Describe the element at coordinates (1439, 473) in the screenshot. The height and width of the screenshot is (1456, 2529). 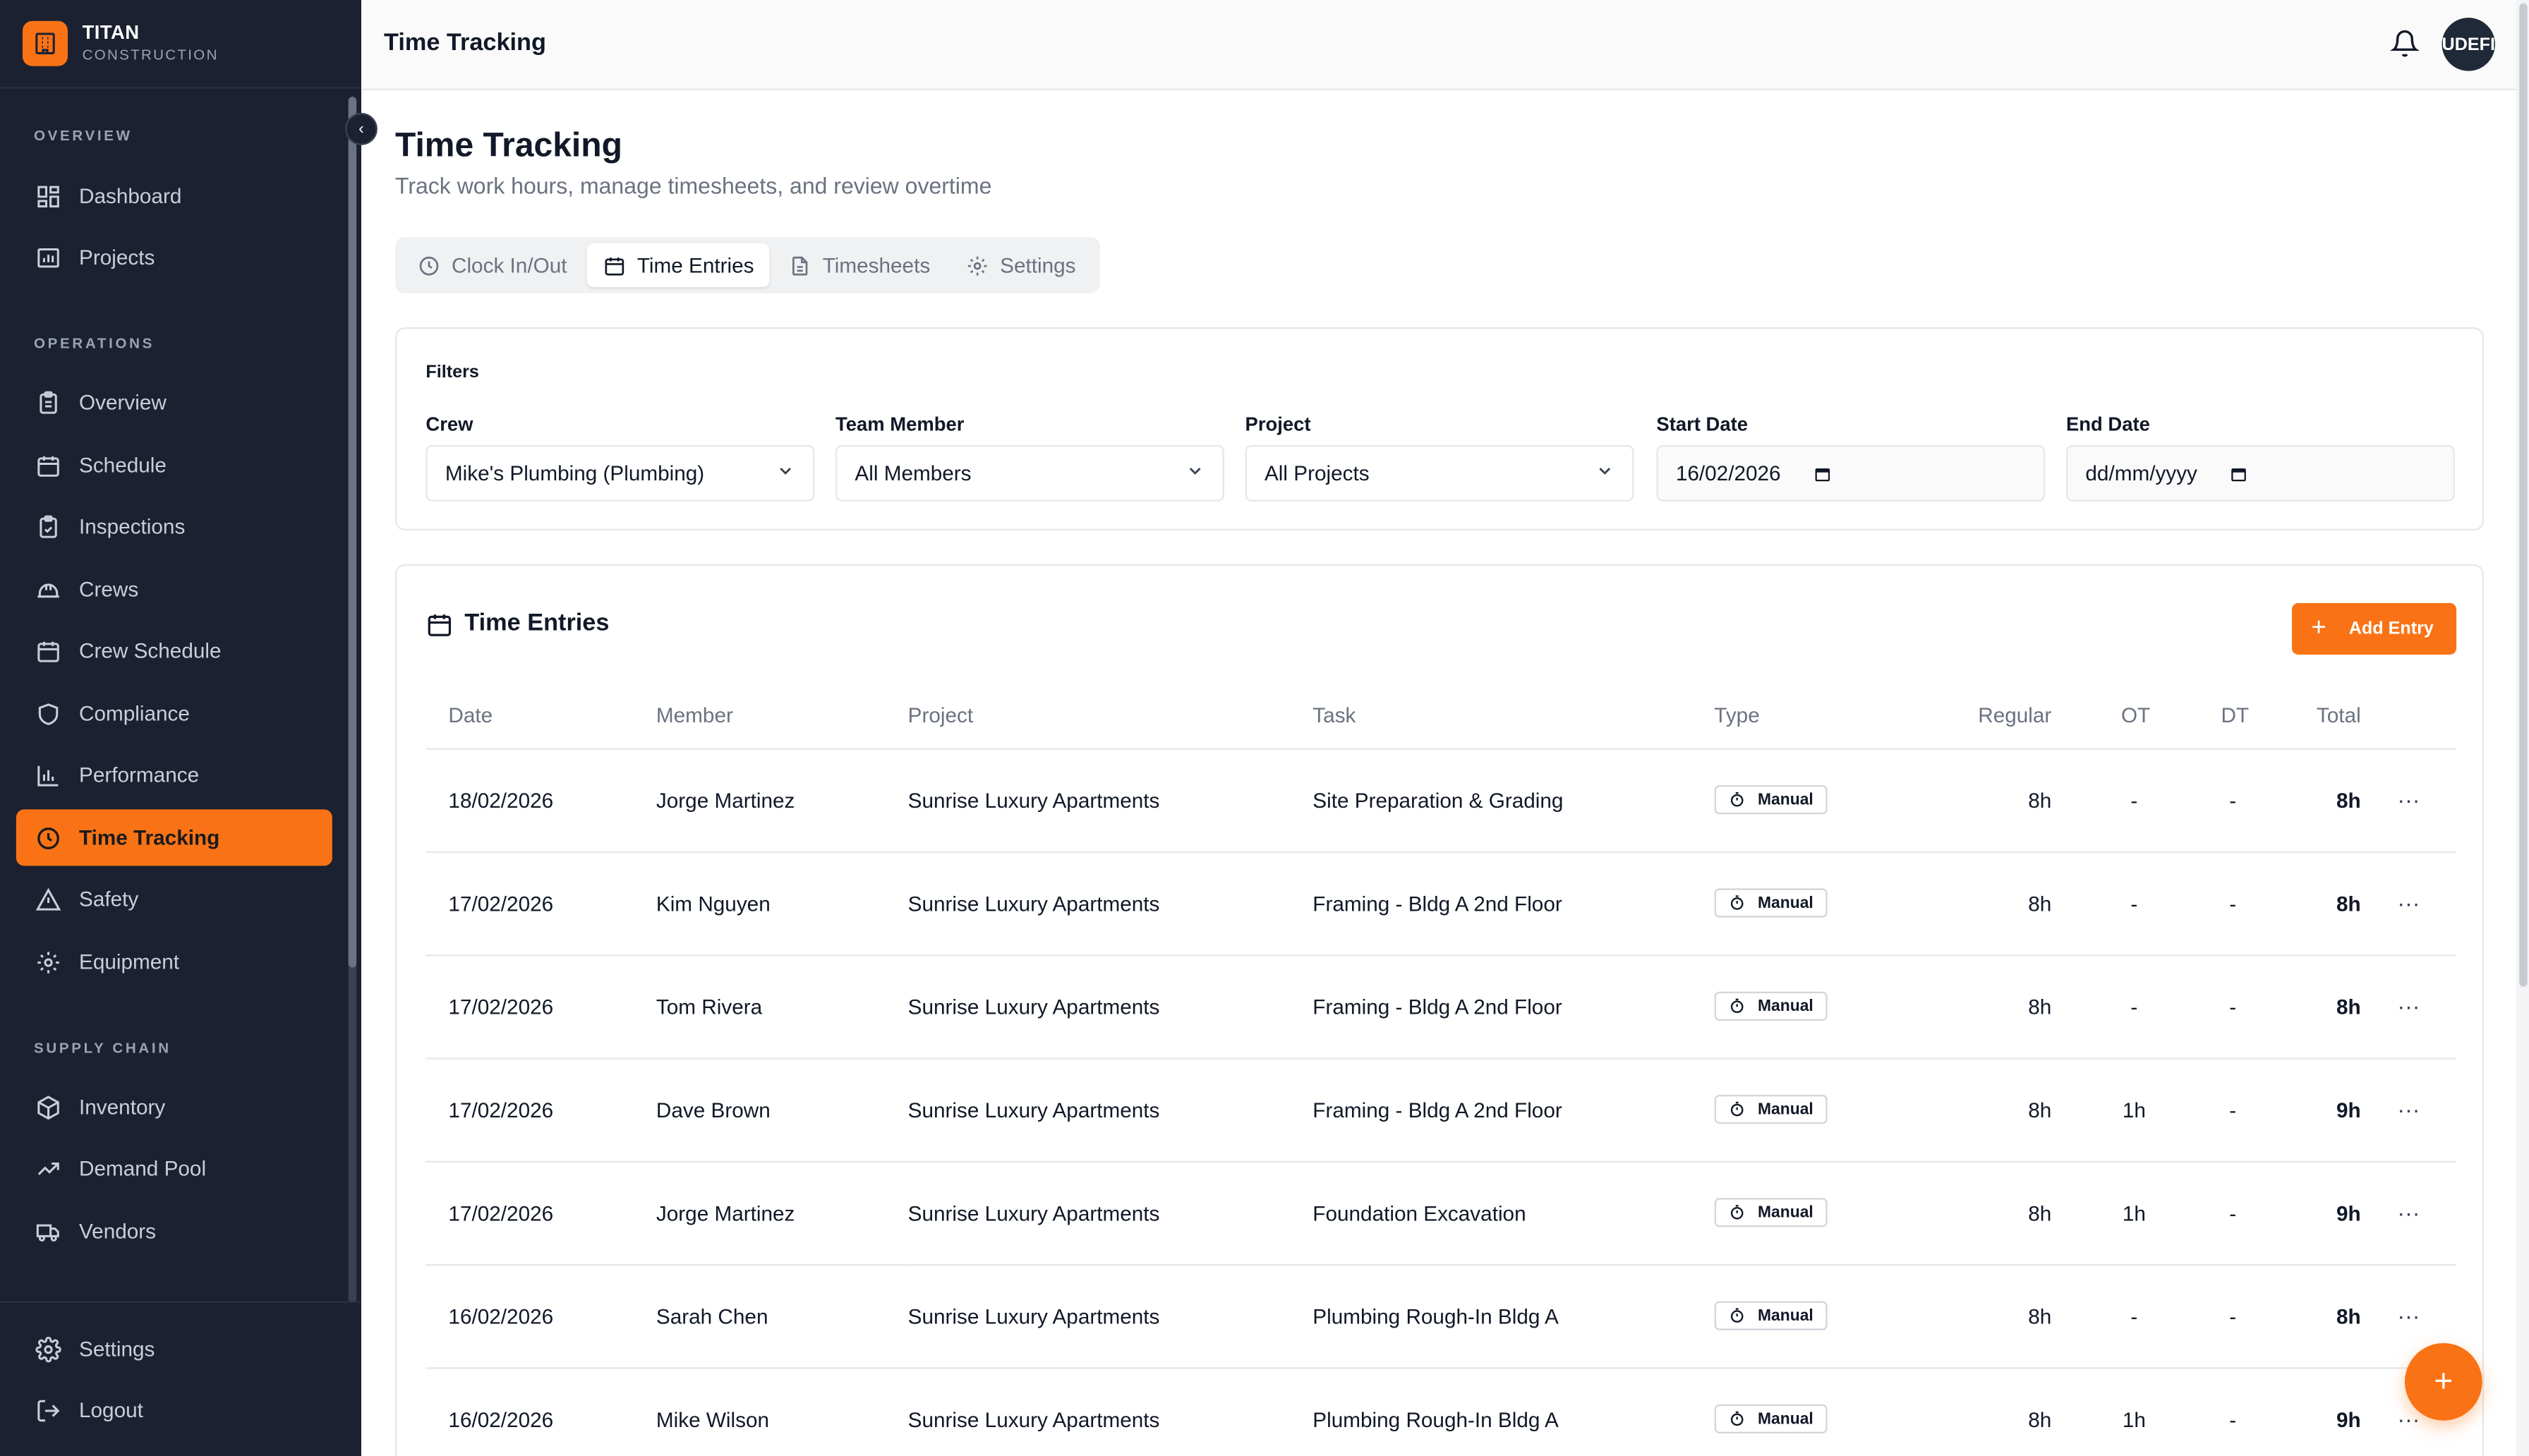
I see `project-select: All Projects` at that location.